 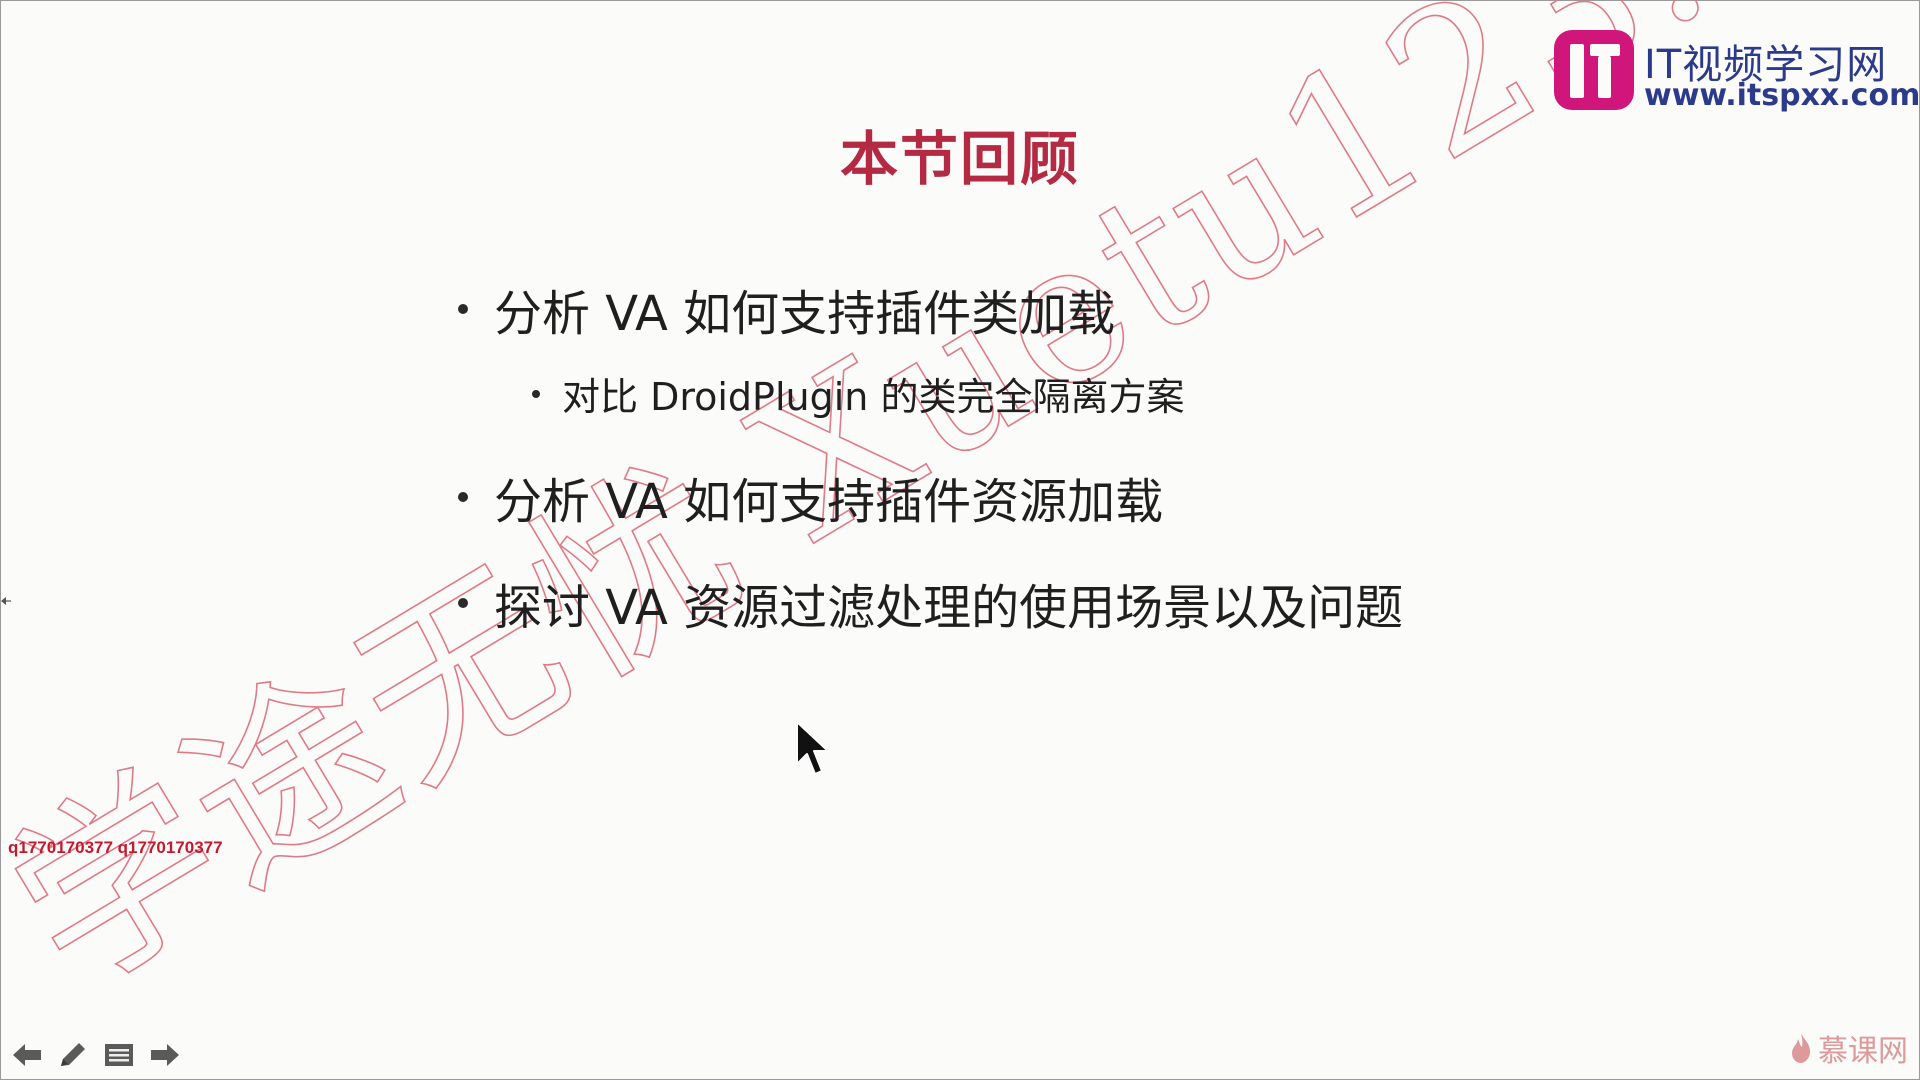 I want to click on edge-marker-icon, so click(x=6, y=601).